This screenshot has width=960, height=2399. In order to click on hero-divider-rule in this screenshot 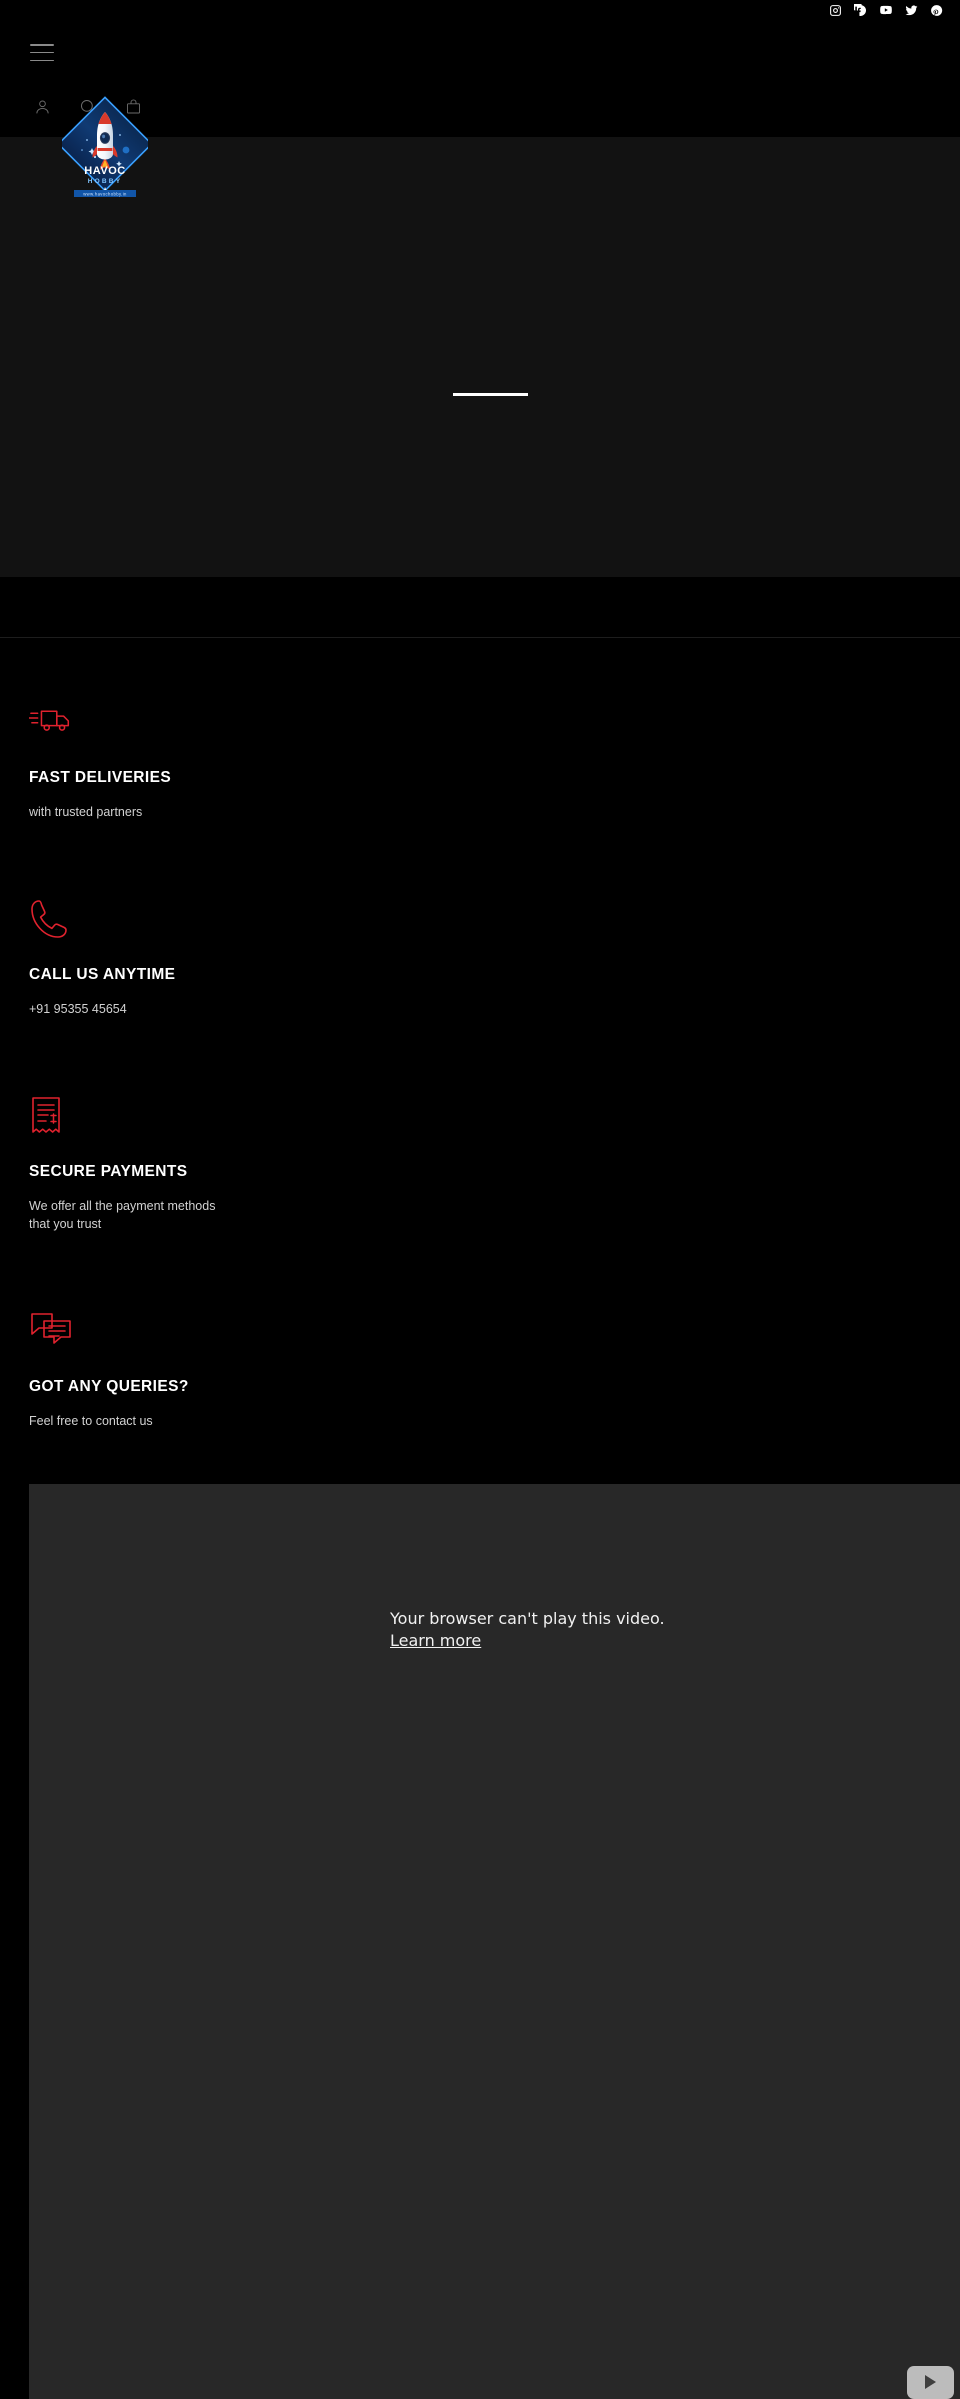, I will do `click(490, 394)`.